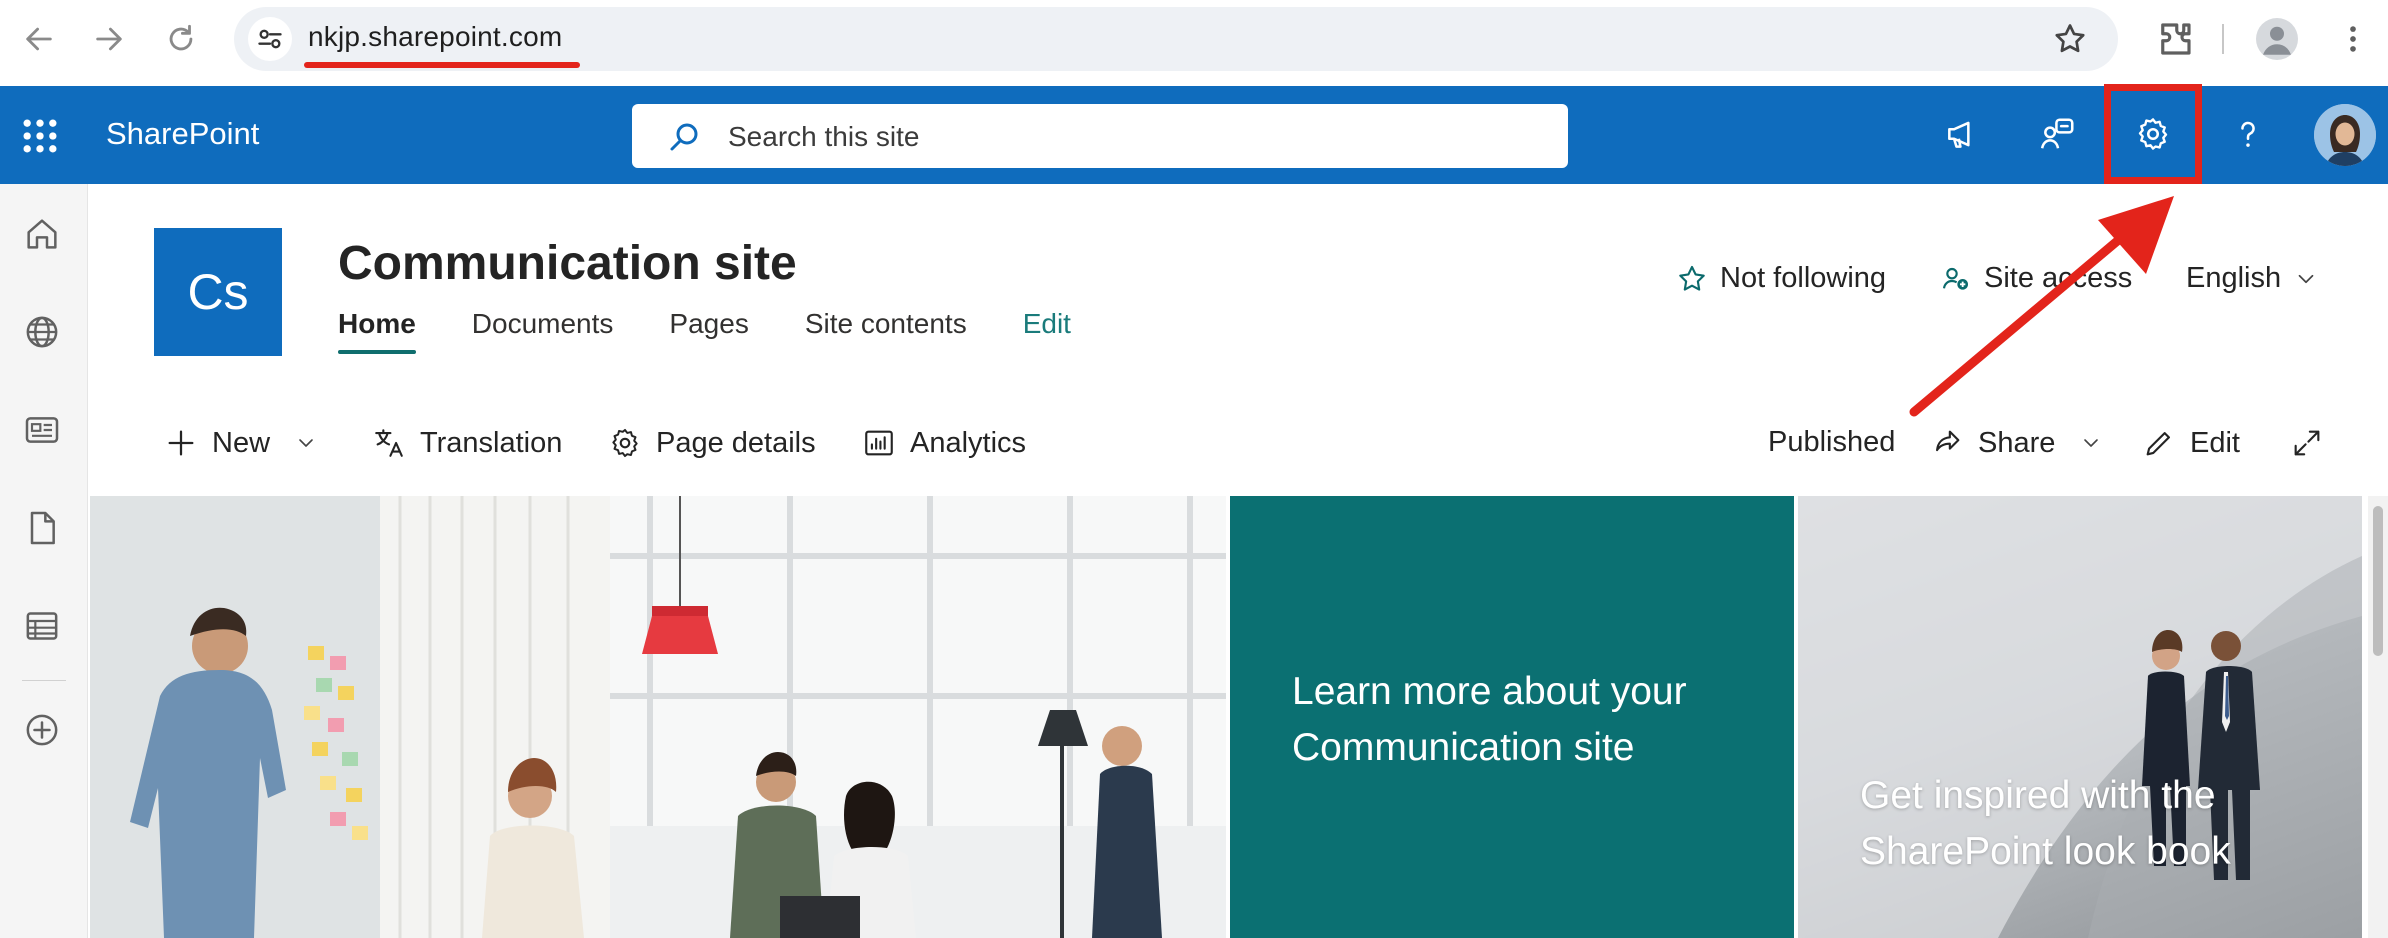  I want to click on news-icon, so click(42, 430).